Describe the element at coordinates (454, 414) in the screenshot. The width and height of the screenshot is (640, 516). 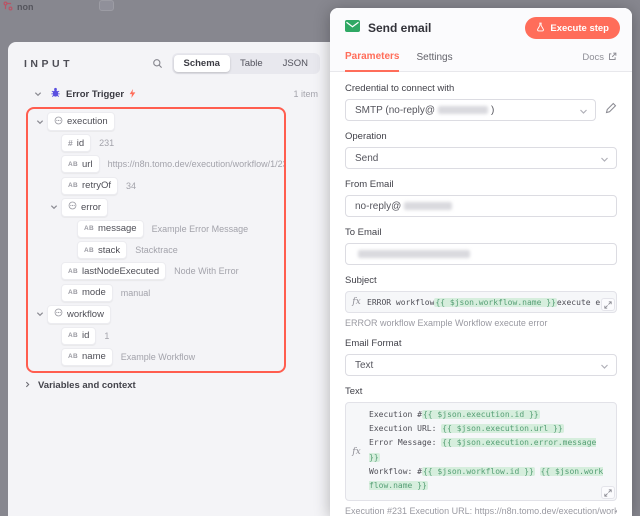
I see `code-line: Execution #{{ $json.execution.id }}` at that location.